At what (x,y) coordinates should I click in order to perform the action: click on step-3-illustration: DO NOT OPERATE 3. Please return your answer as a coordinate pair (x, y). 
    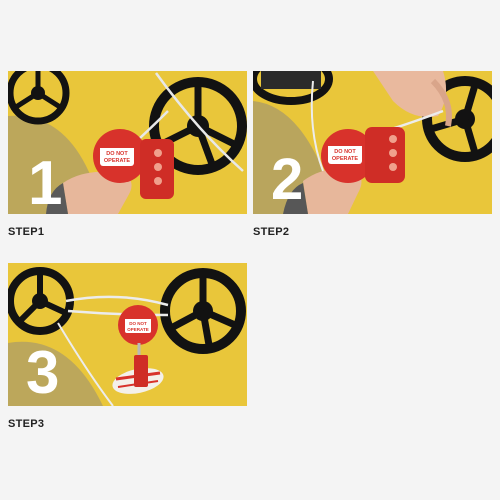
    Looking at the image, I should click on (127, 334).